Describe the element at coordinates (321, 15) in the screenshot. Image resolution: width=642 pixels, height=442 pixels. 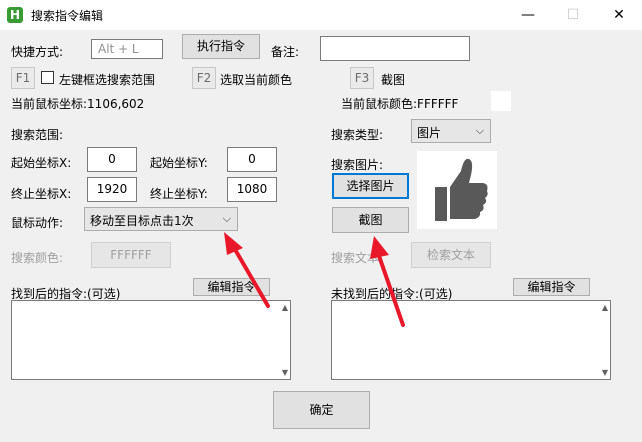
I see `title-bar: H 搜索指令编辑 — ☐ ✕` at that location.